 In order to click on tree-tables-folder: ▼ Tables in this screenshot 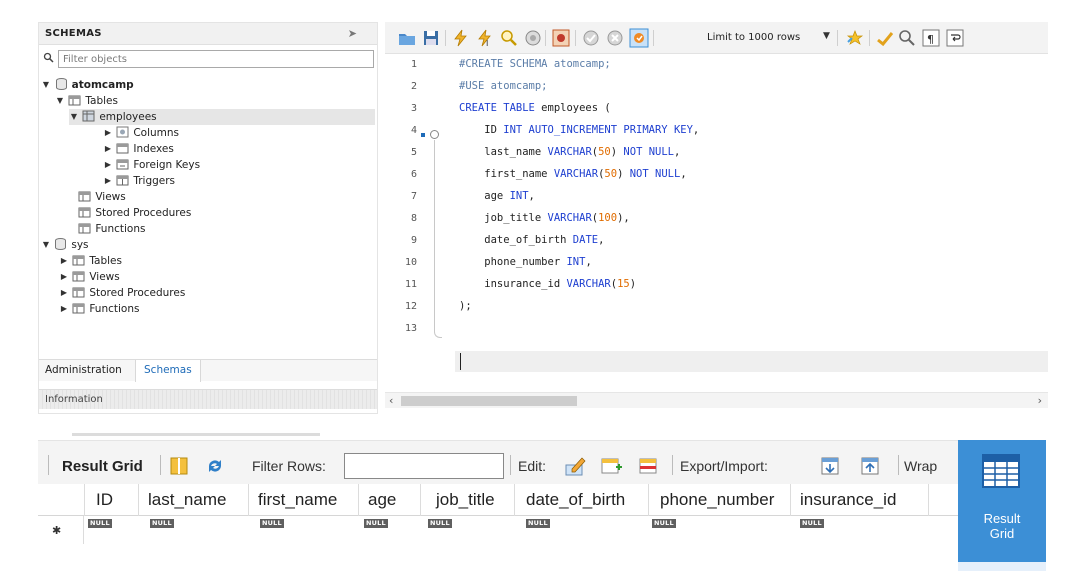, I will do `click(86, 101)`.